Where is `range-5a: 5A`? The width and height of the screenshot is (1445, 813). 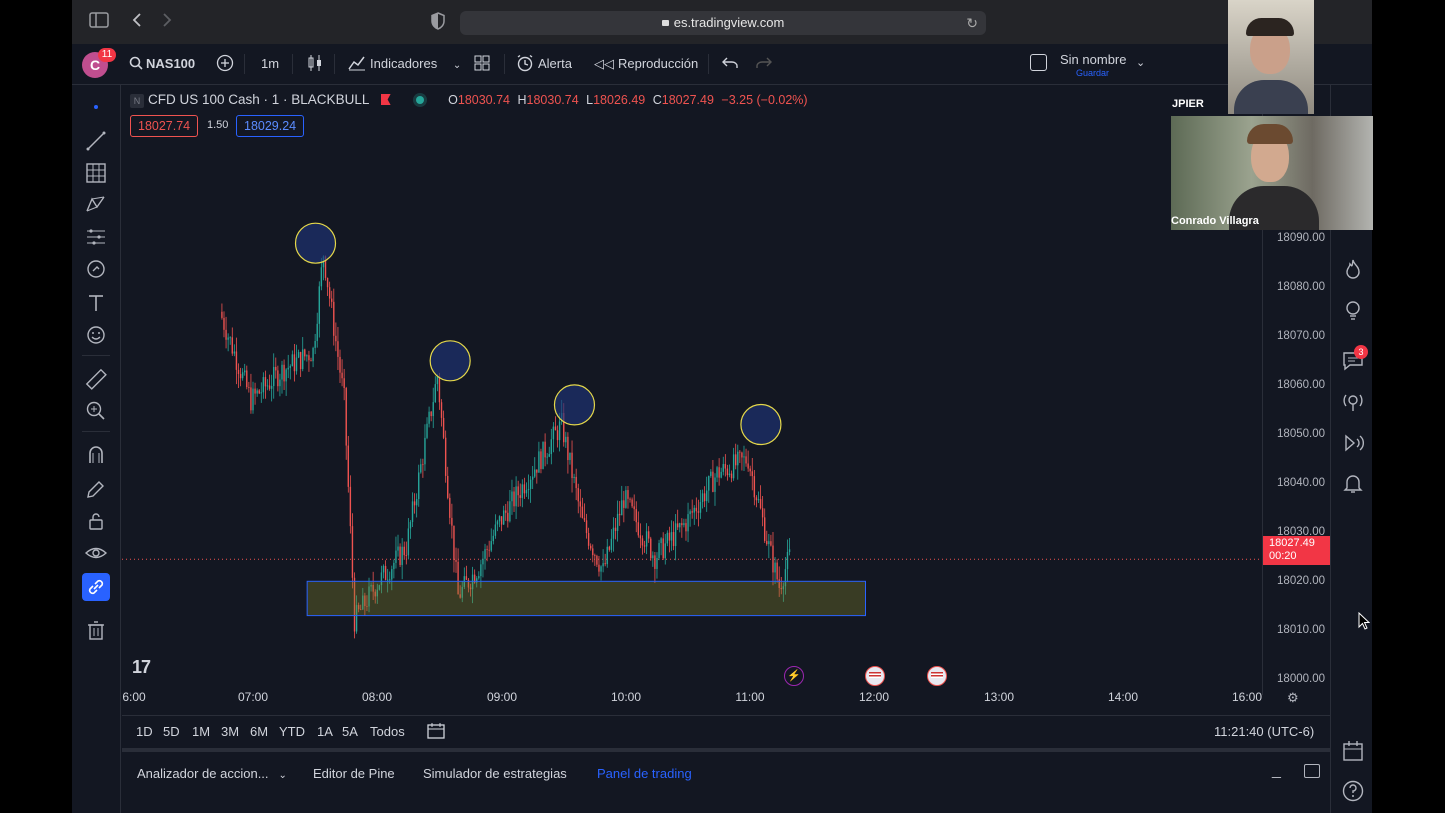
range-5a: 5A is located at coordinates (350, 731).